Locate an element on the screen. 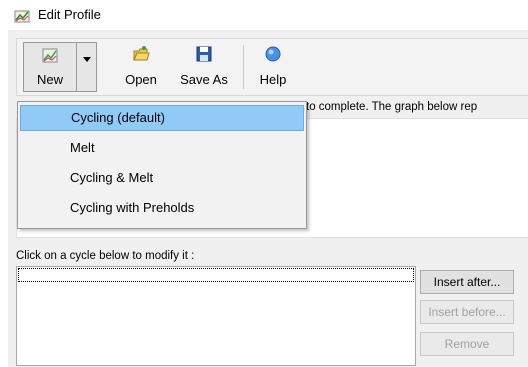 The height and width of the screenshot is (367, 528). save-as-button-label: Save As is located at coordinates (204, 79).